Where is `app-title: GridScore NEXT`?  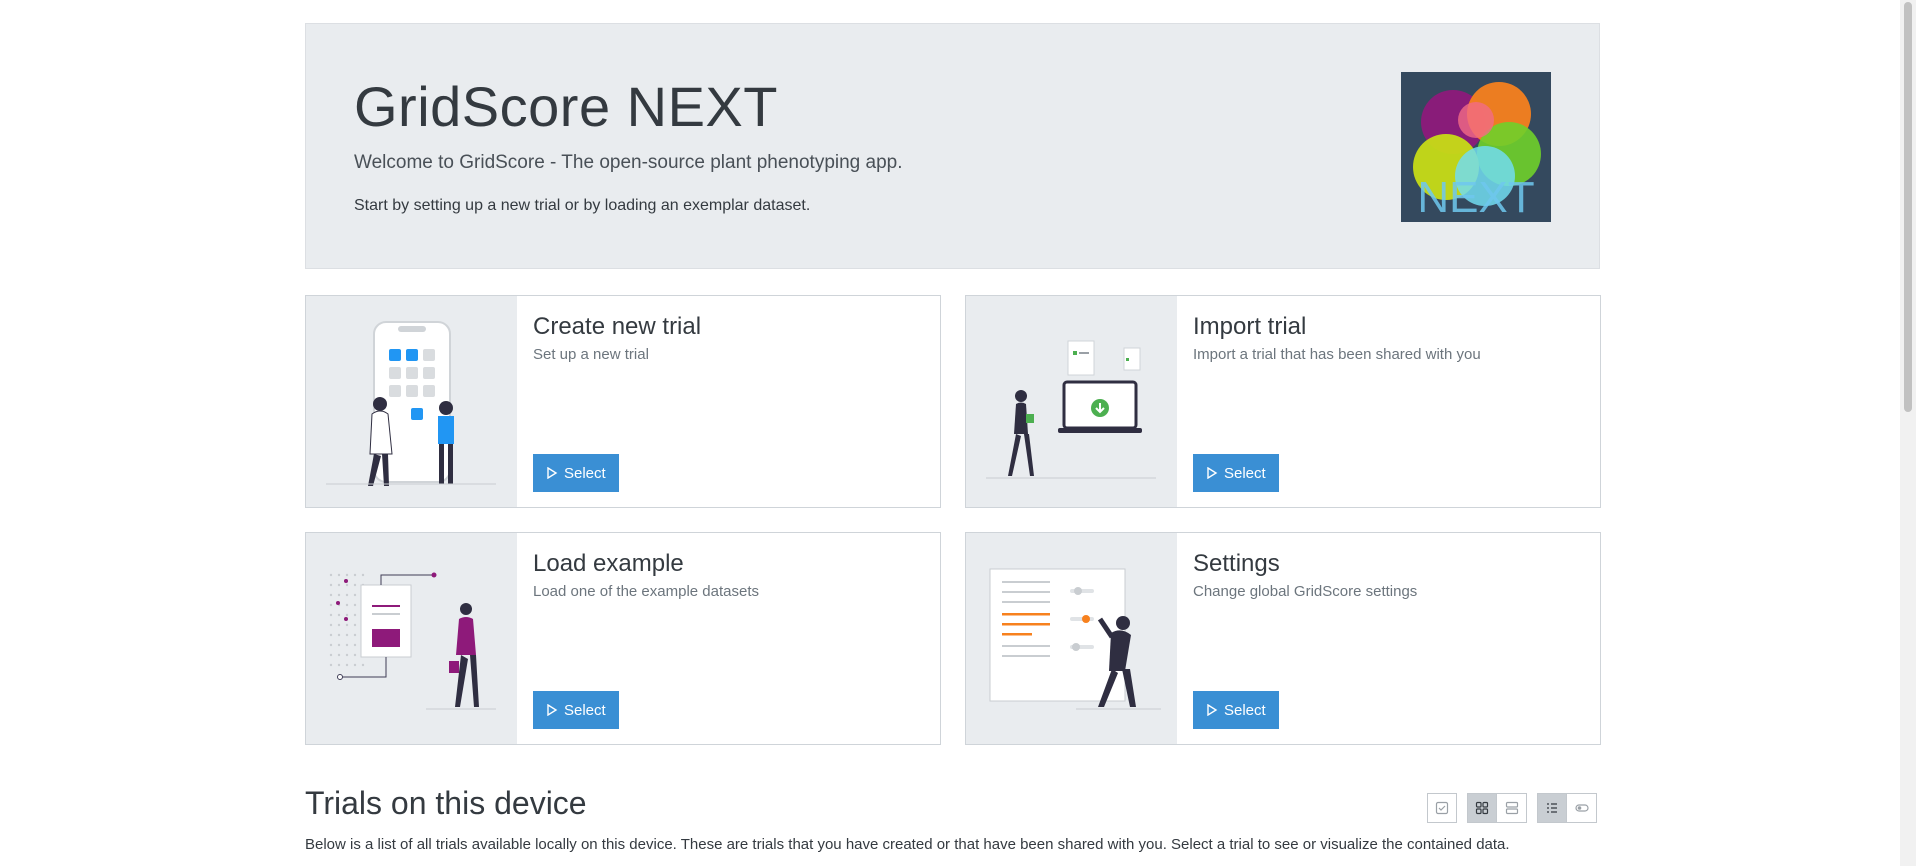 app-title: GridScore NEXT is located at coordinates (566, 106).